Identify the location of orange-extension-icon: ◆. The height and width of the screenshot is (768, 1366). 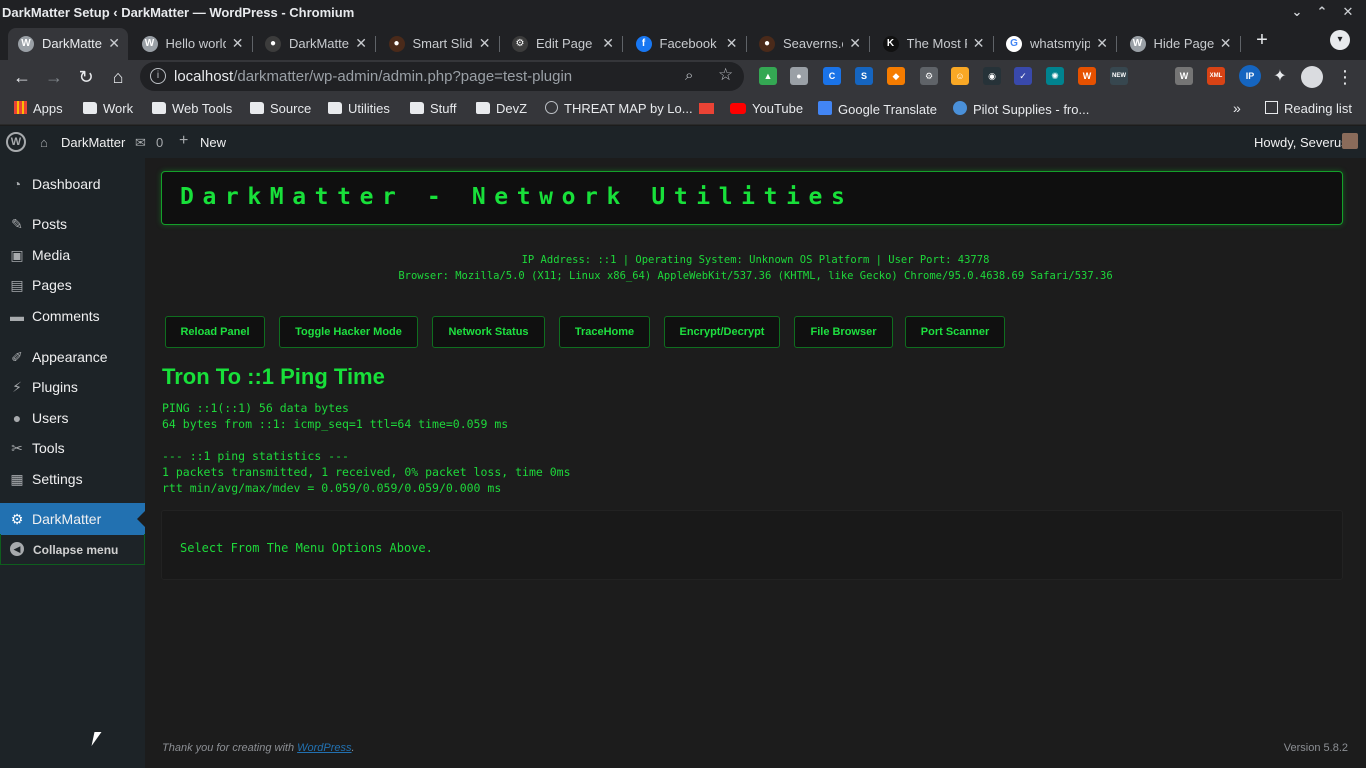
(896, 76).